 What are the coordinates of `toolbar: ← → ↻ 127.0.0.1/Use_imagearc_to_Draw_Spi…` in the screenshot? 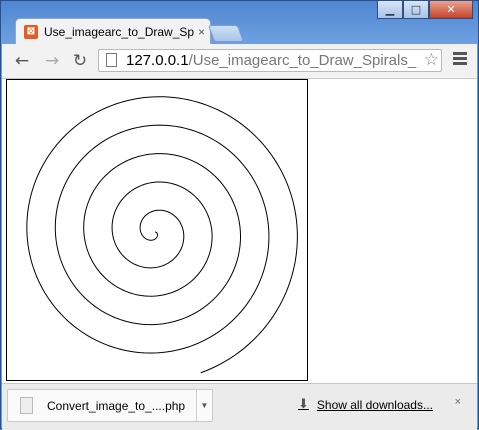 It's located at (239, 61).